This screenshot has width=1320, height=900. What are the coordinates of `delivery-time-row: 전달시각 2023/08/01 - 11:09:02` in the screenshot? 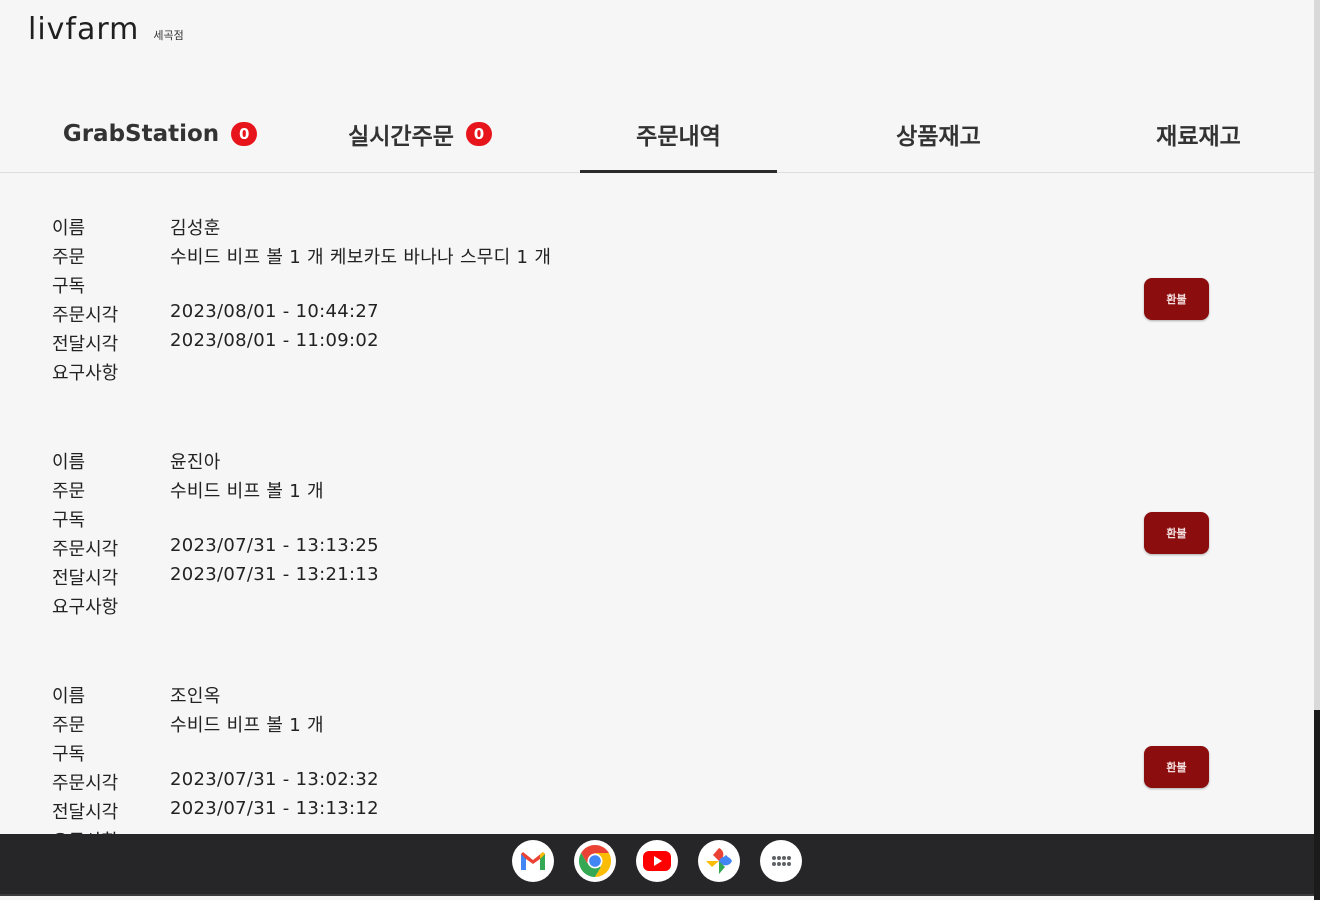 It's located at (215, 343).